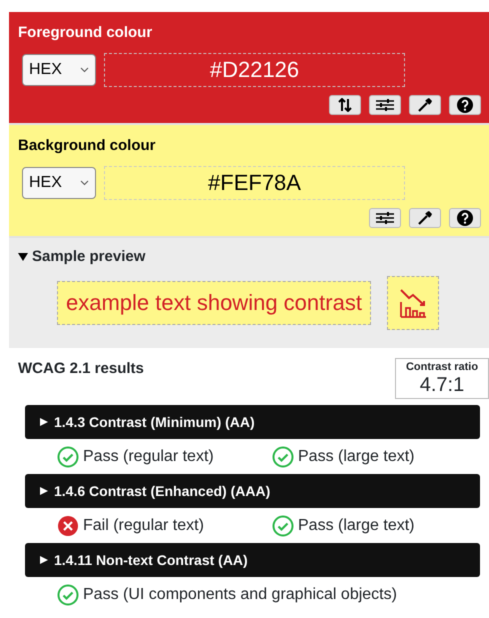 Image resolution: width=489 pixels, height=618 pixels. What do you see at coordinates (87, 146) in the screenshot?
I see `panel-title: Background colour` at bounding box center [87, 146].